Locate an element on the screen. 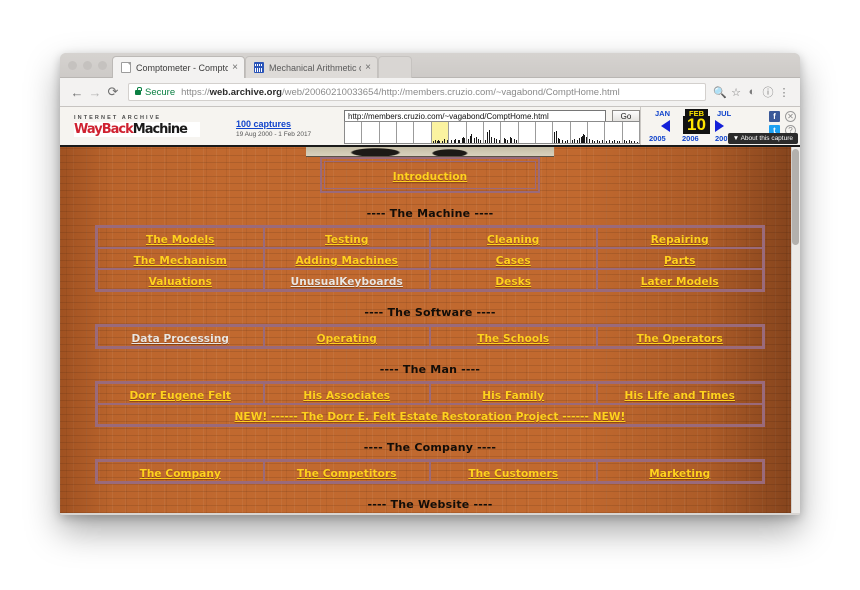  link-the-competitors: The Competitors is located at coordinates (347, 474).